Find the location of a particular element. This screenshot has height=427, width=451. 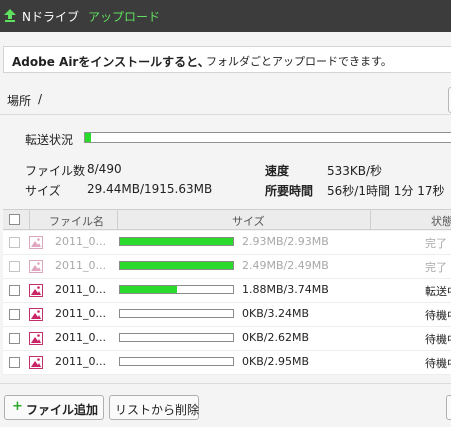

overall-progress-bar is located at coordinates (267, 137).